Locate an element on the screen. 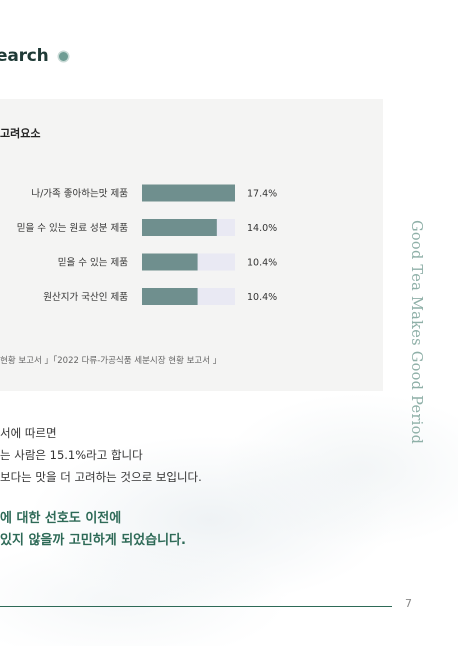  bar-category-label: 나/가족 좋아하는맛 제품 is located at coordinates (79, 194).